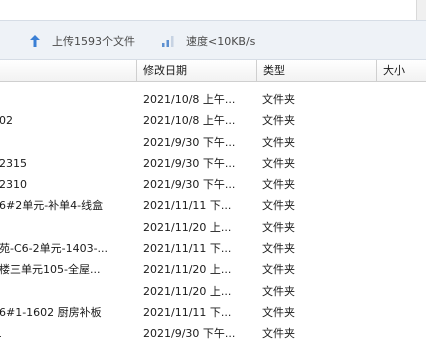 The height and width of the screenshot is (358, 426). Describe the element at coordinates (168, 41) in the screenshot. I see `signal-bars-icon` at that location.